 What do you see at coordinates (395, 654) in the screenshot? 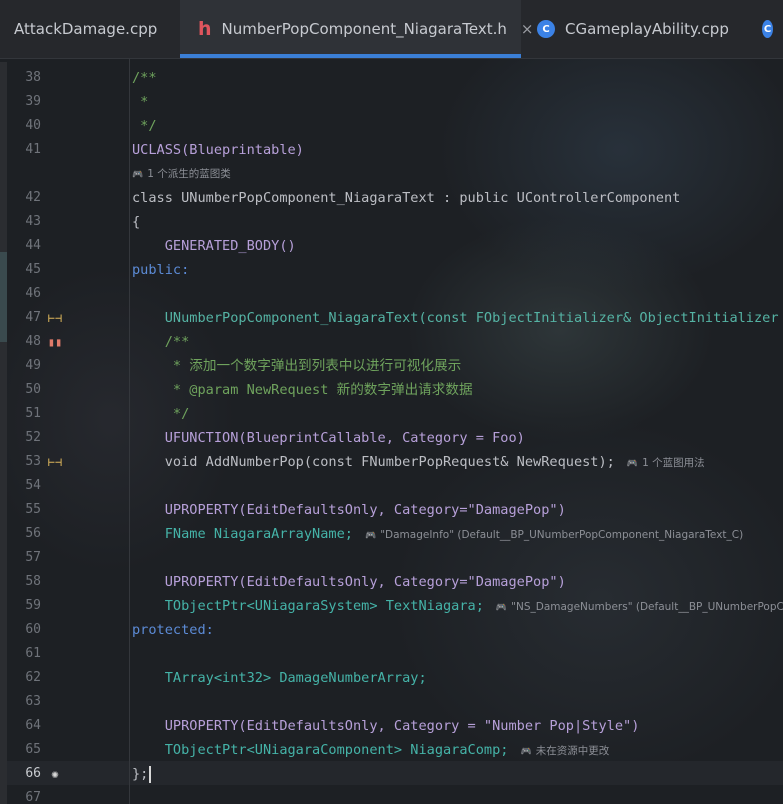
I see `code-line: 61` at bounding box center [395, 654].